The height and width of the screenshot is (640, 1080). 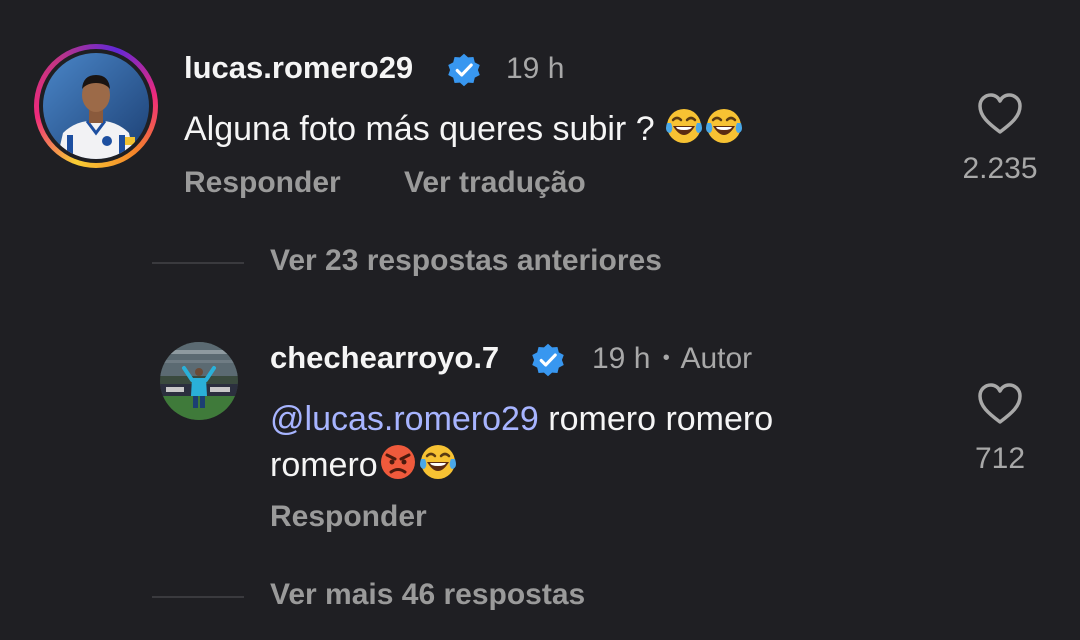 I want to click on comment-text-content: Alguna foto más queres subir ?, so click(x=419, y=129).